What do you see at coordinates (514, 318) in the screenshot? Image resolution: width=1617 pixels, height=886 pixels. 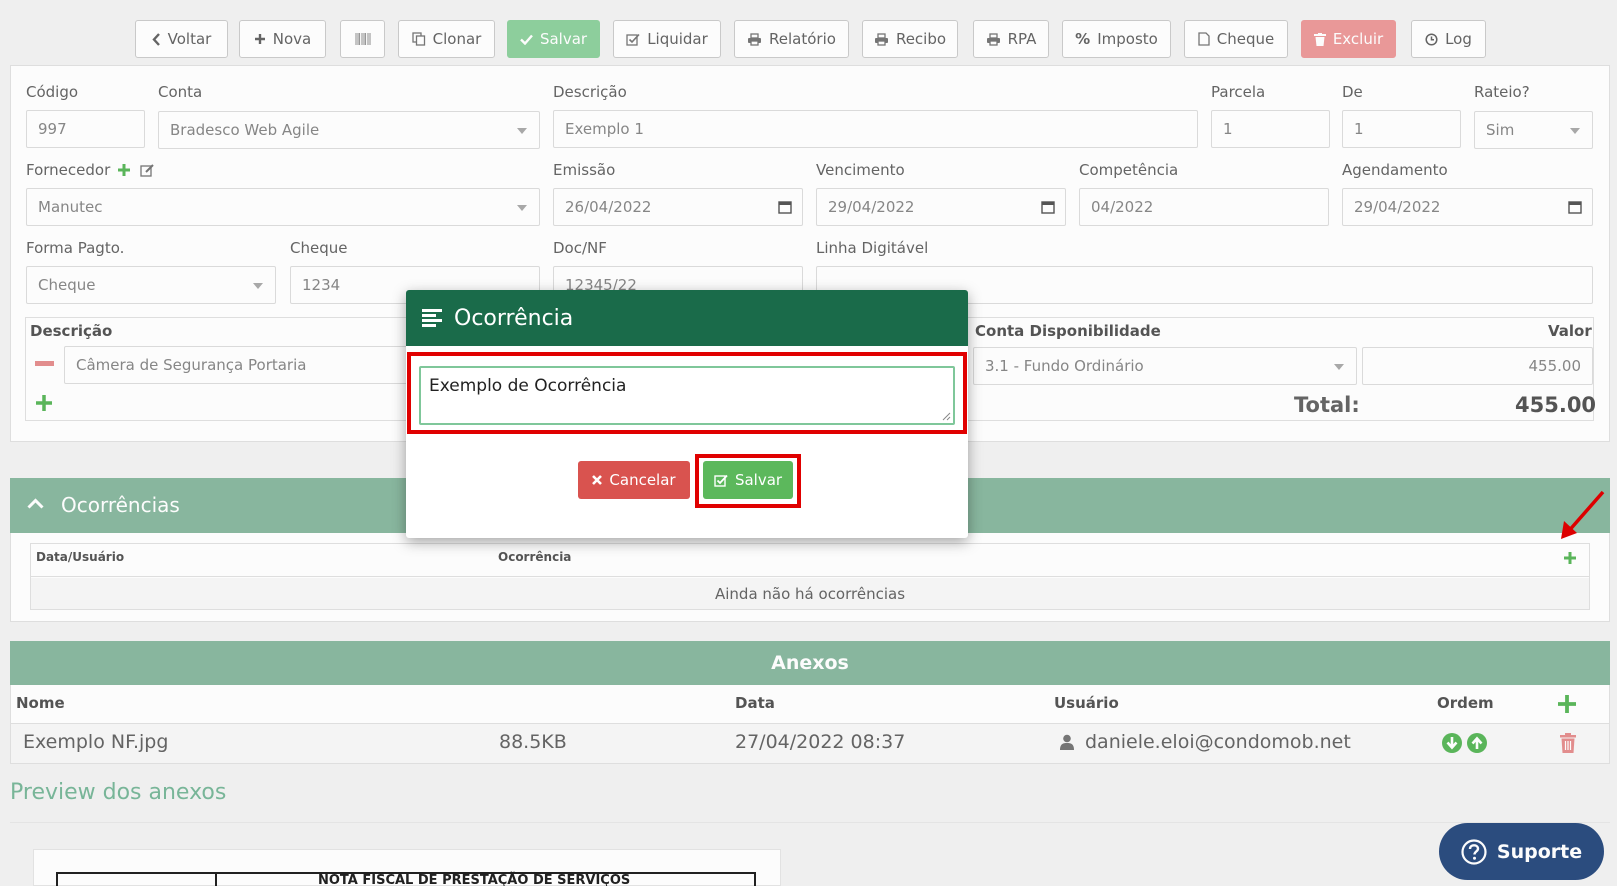 I see `modal-title: Ocorrência` at bounding box center [514, 318].